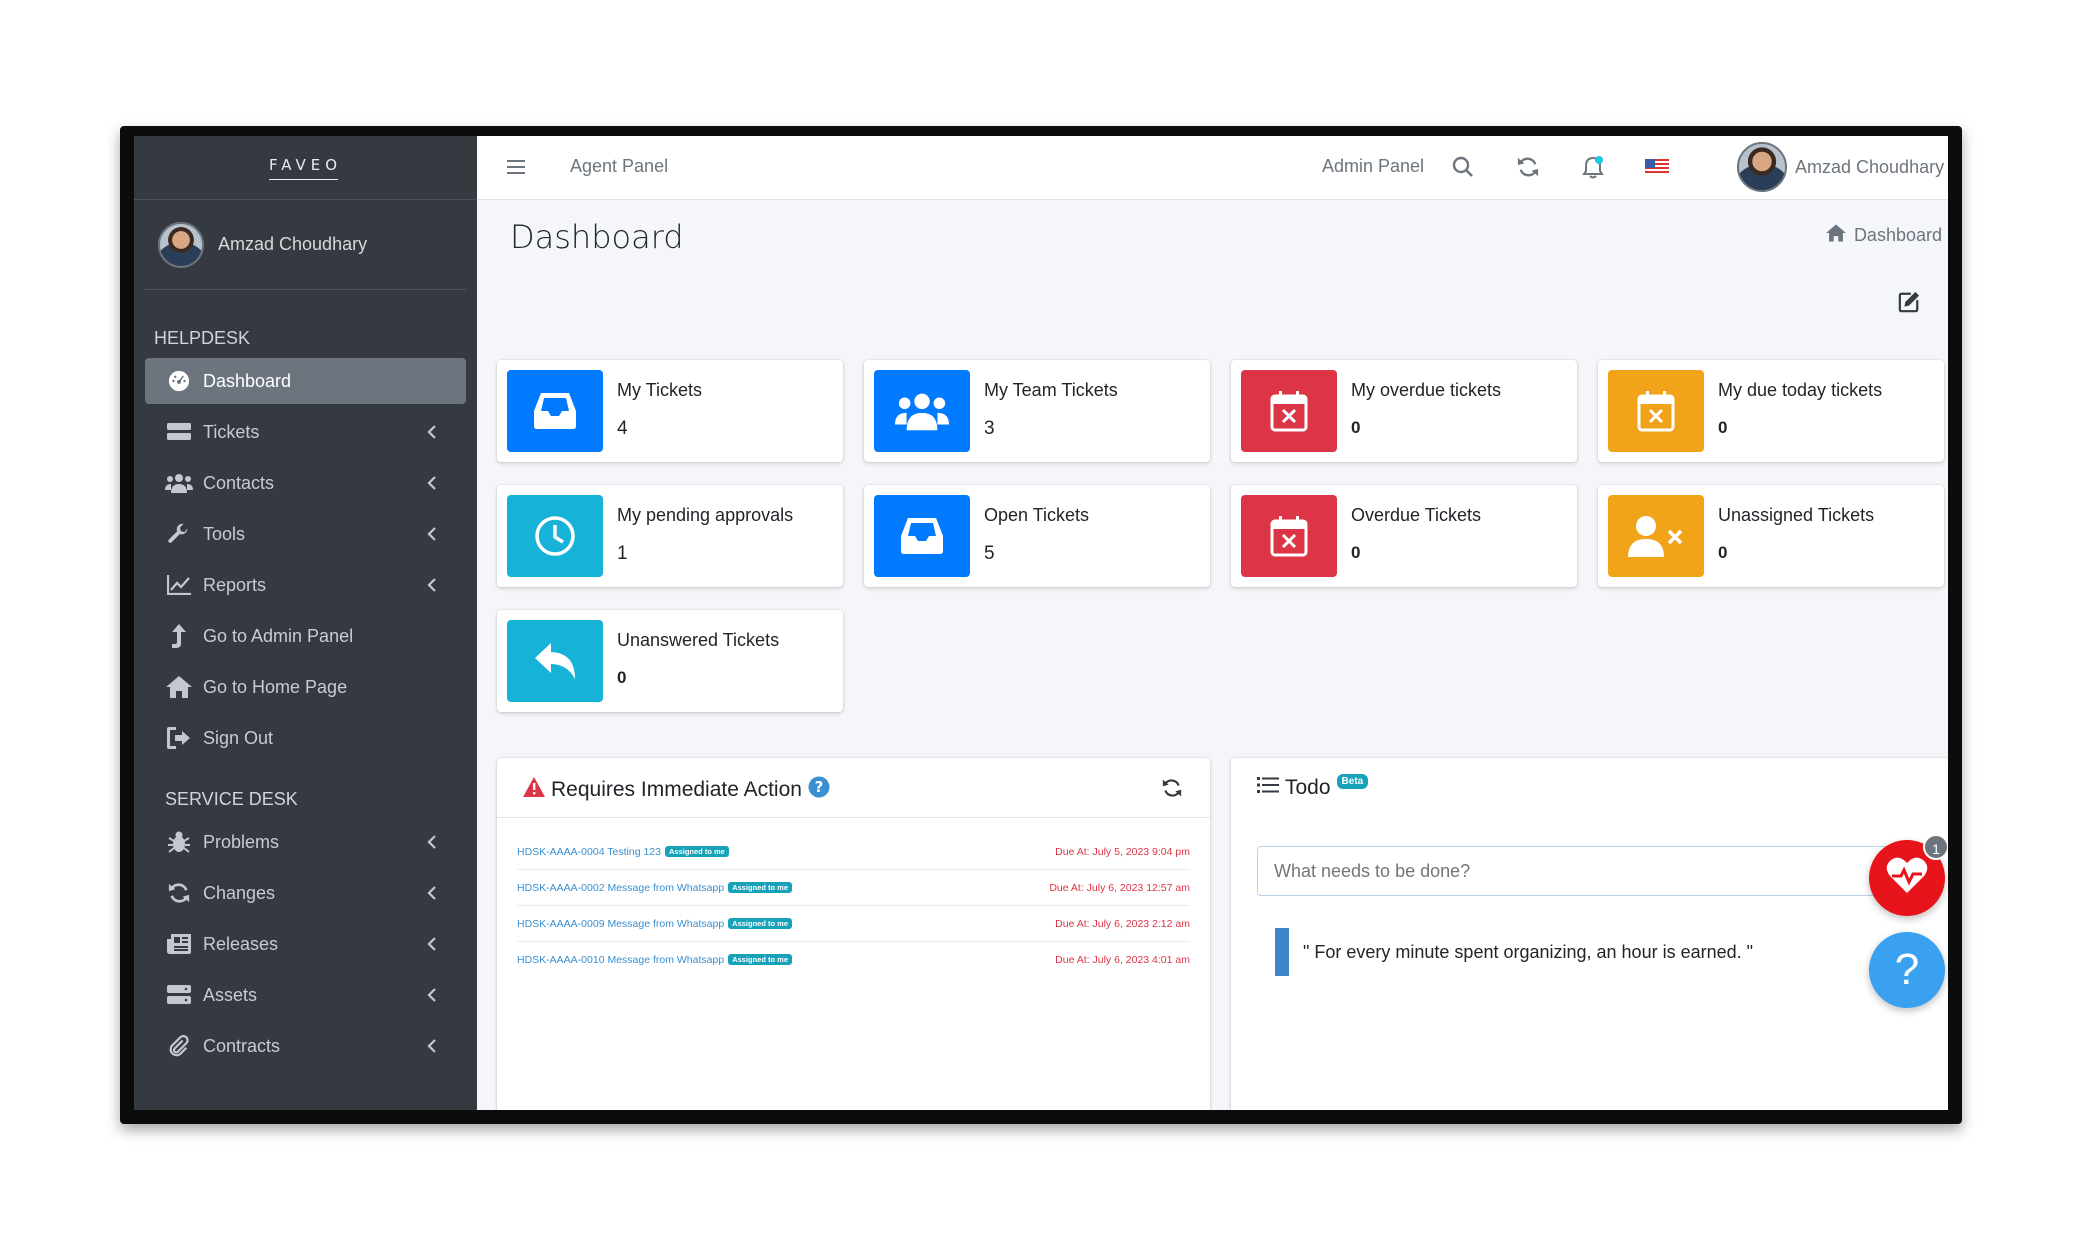 Image resolution: width=2084 pixels, height=1250 pixels. What do you see at coordinates (292, 244) in the screenshot?
I see `sidebar-user-name: Amzad Choudhary` at bounding box center [292, 244].